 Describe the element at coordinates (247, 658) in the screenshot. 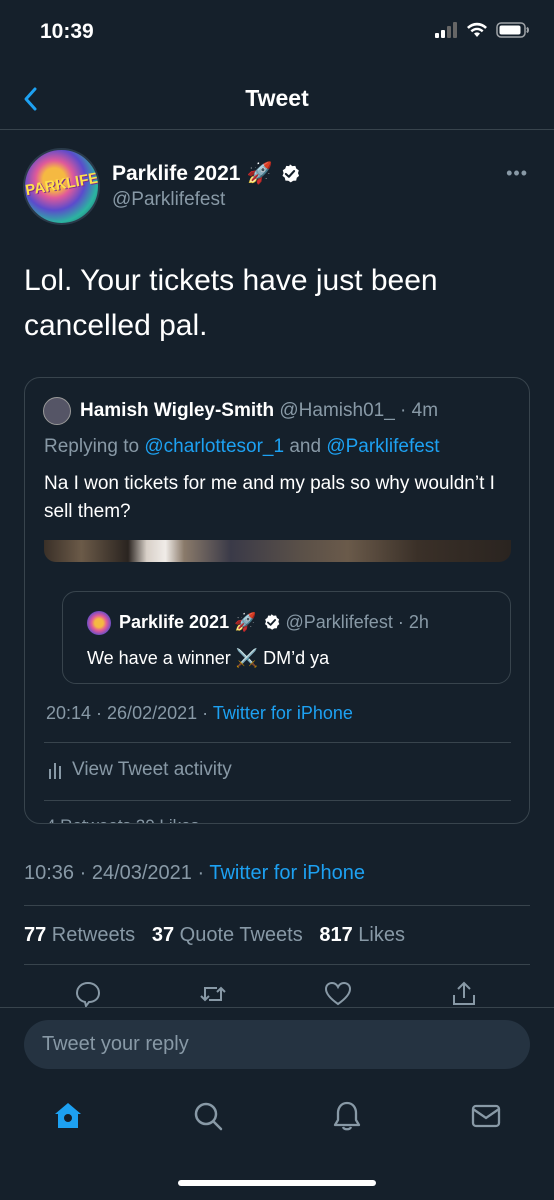

I see `crossed-swords-icon: ⚔️` at that location.